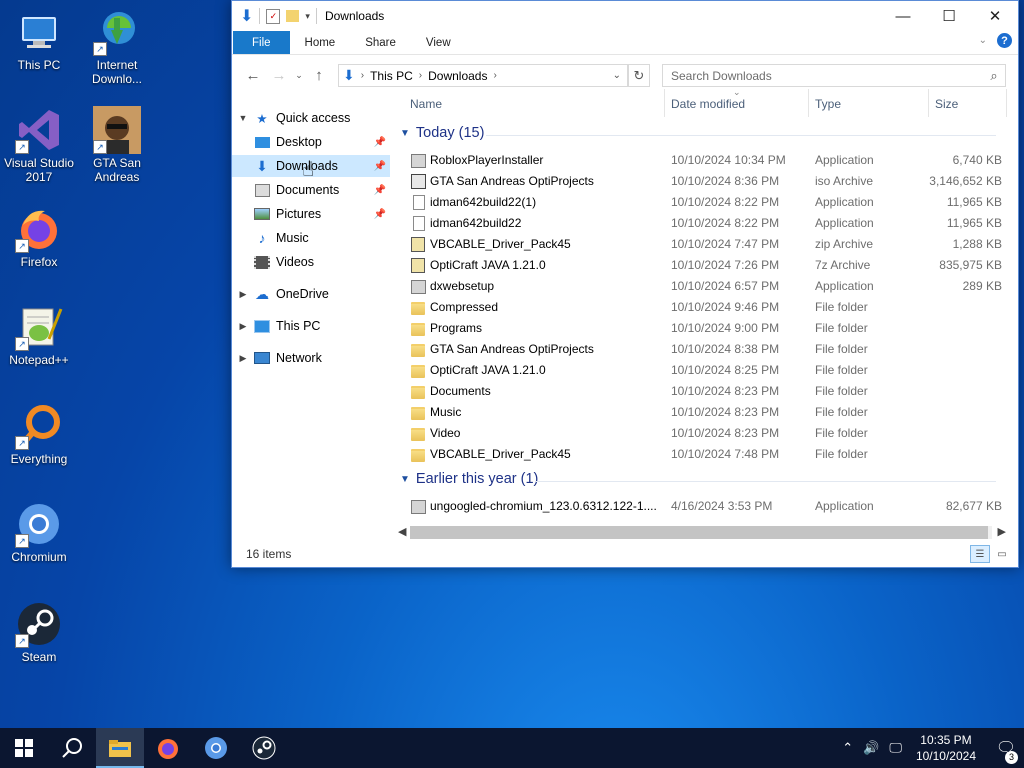 The image size is (1024, 768). I want to click on nav-desktop: Desktop 📌, so click(311, 142).